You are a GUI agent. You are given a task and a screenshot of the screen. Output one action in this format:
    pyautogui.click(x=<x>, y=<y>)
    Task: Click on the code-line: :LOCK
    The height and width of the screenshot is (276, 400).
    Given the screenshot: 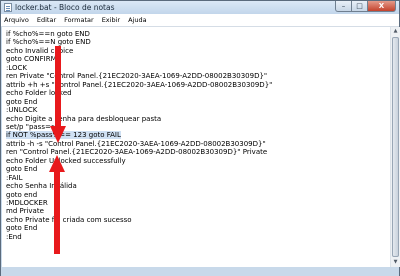 What is the action you would take?
    pyautogui.click(x=16, y=67)
    